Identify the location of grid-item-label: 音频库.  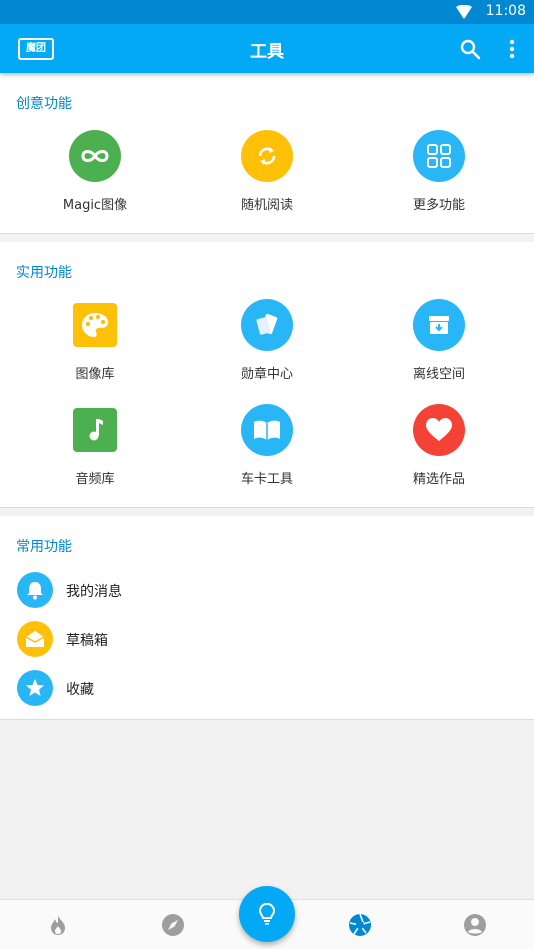
(95, 479).